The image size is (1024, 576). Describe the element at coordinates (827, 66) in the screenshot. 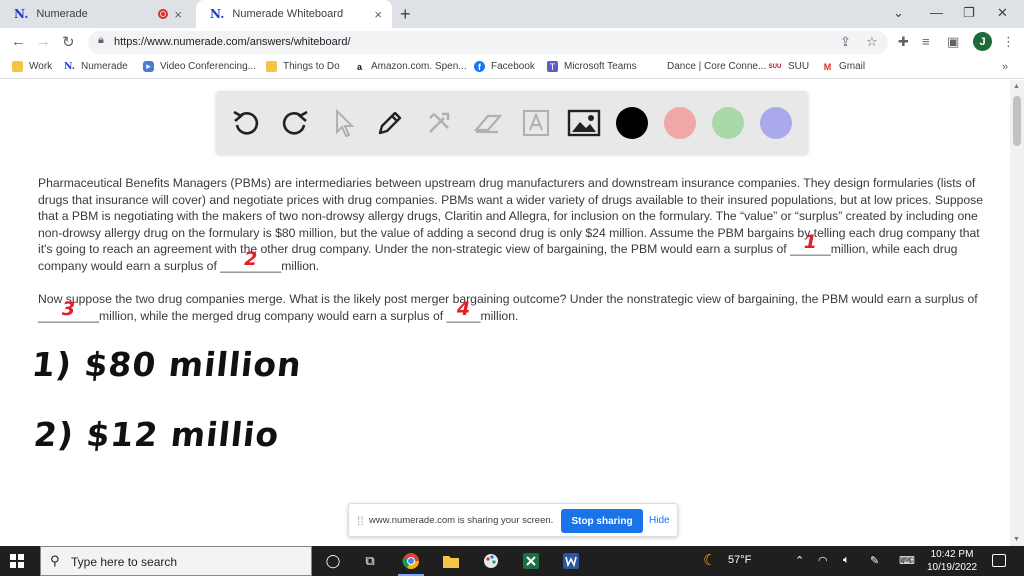

I see `gmail-icon: M` at that location.